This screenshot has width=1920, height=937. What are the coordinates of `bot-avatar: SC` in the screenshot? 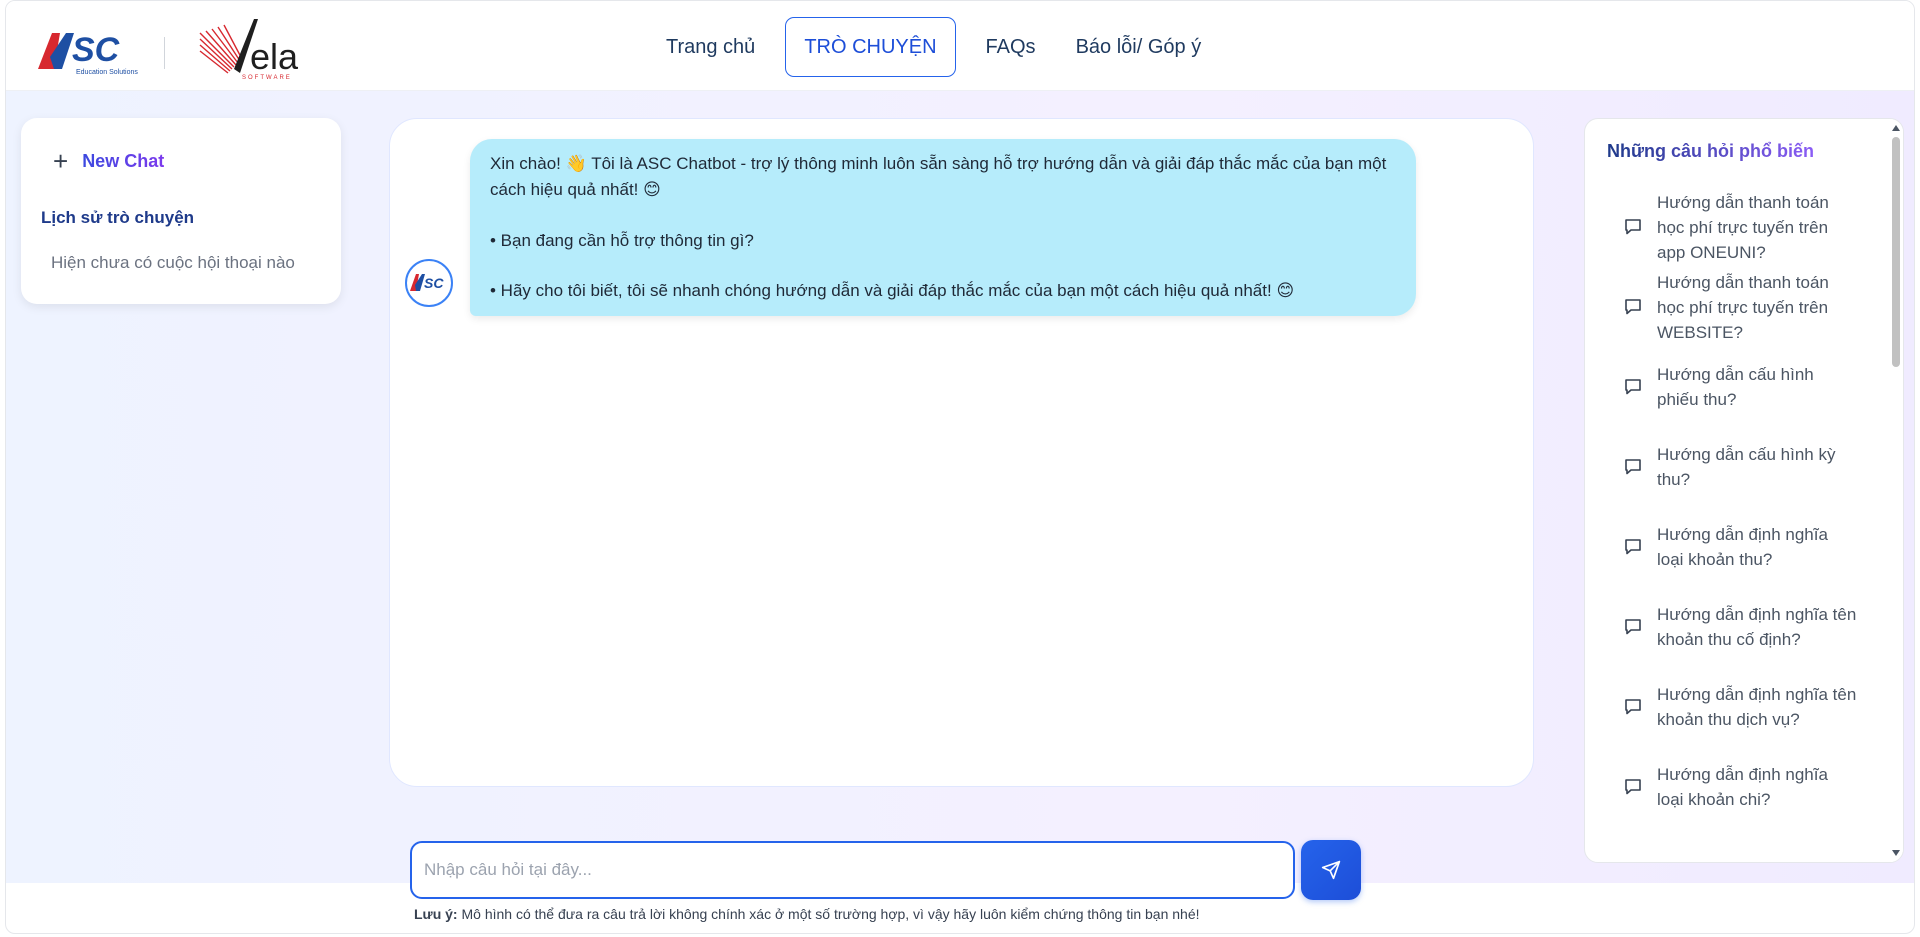 It's located at (429, 283).